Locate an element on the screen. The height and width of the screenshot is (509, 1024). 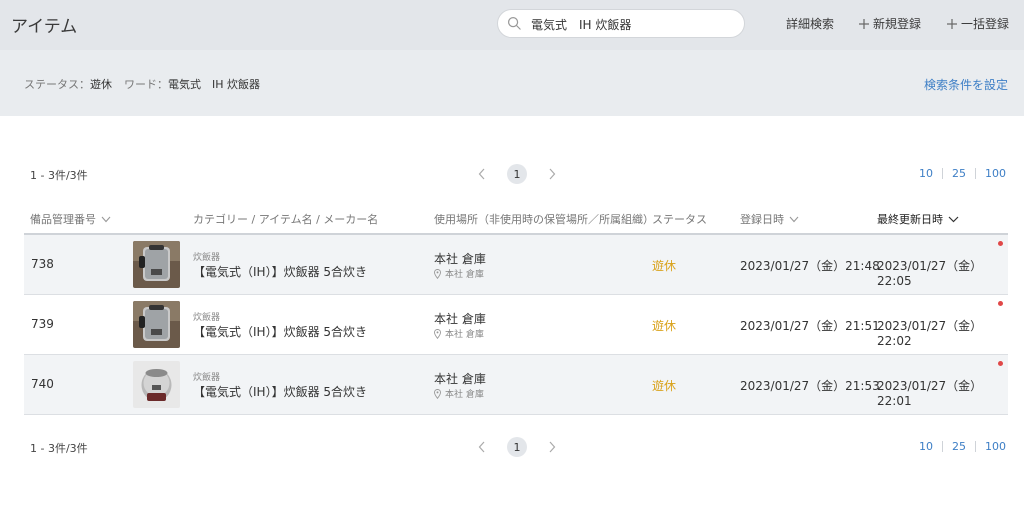
bulk-register-button: 一括登録 is located at coordinates (977, 23).